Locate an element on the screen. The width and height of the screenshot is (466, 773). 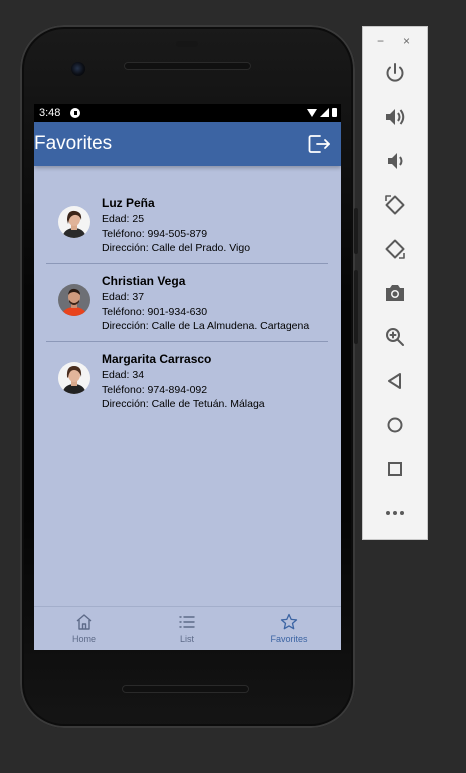
close-button: × is located at coordinates (406, 41).